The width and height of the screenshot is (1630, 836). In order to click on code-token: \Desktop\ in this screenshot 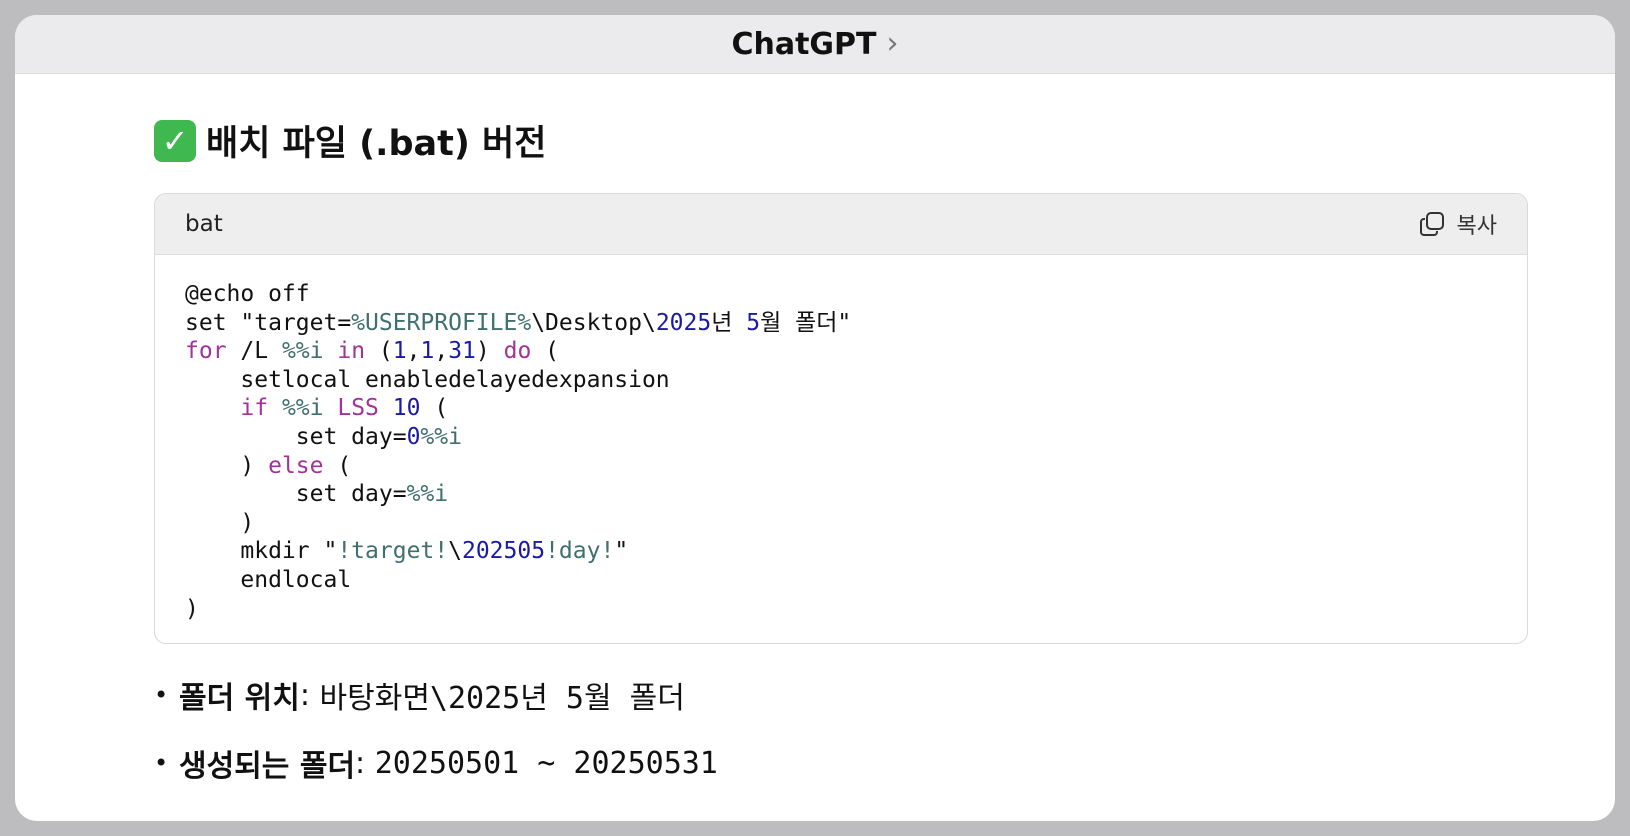, I will do `click(593, 322)`.